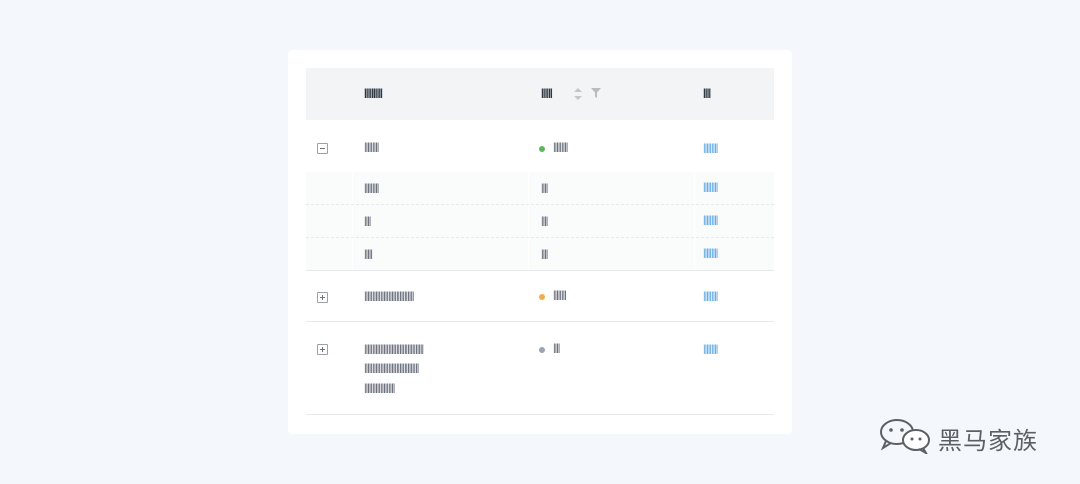  Describe the element at coordinates (391, 368) in the screenshot. I see `row-name-line: ||||||||||||||||||||||||||||||||||` at that location.